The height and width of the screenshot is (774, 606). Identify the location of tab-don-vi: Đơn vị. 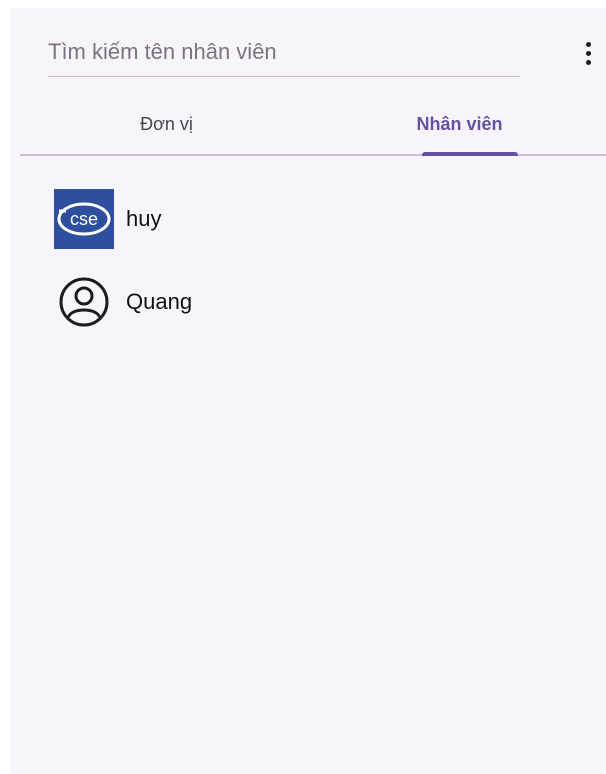
(166, 124).